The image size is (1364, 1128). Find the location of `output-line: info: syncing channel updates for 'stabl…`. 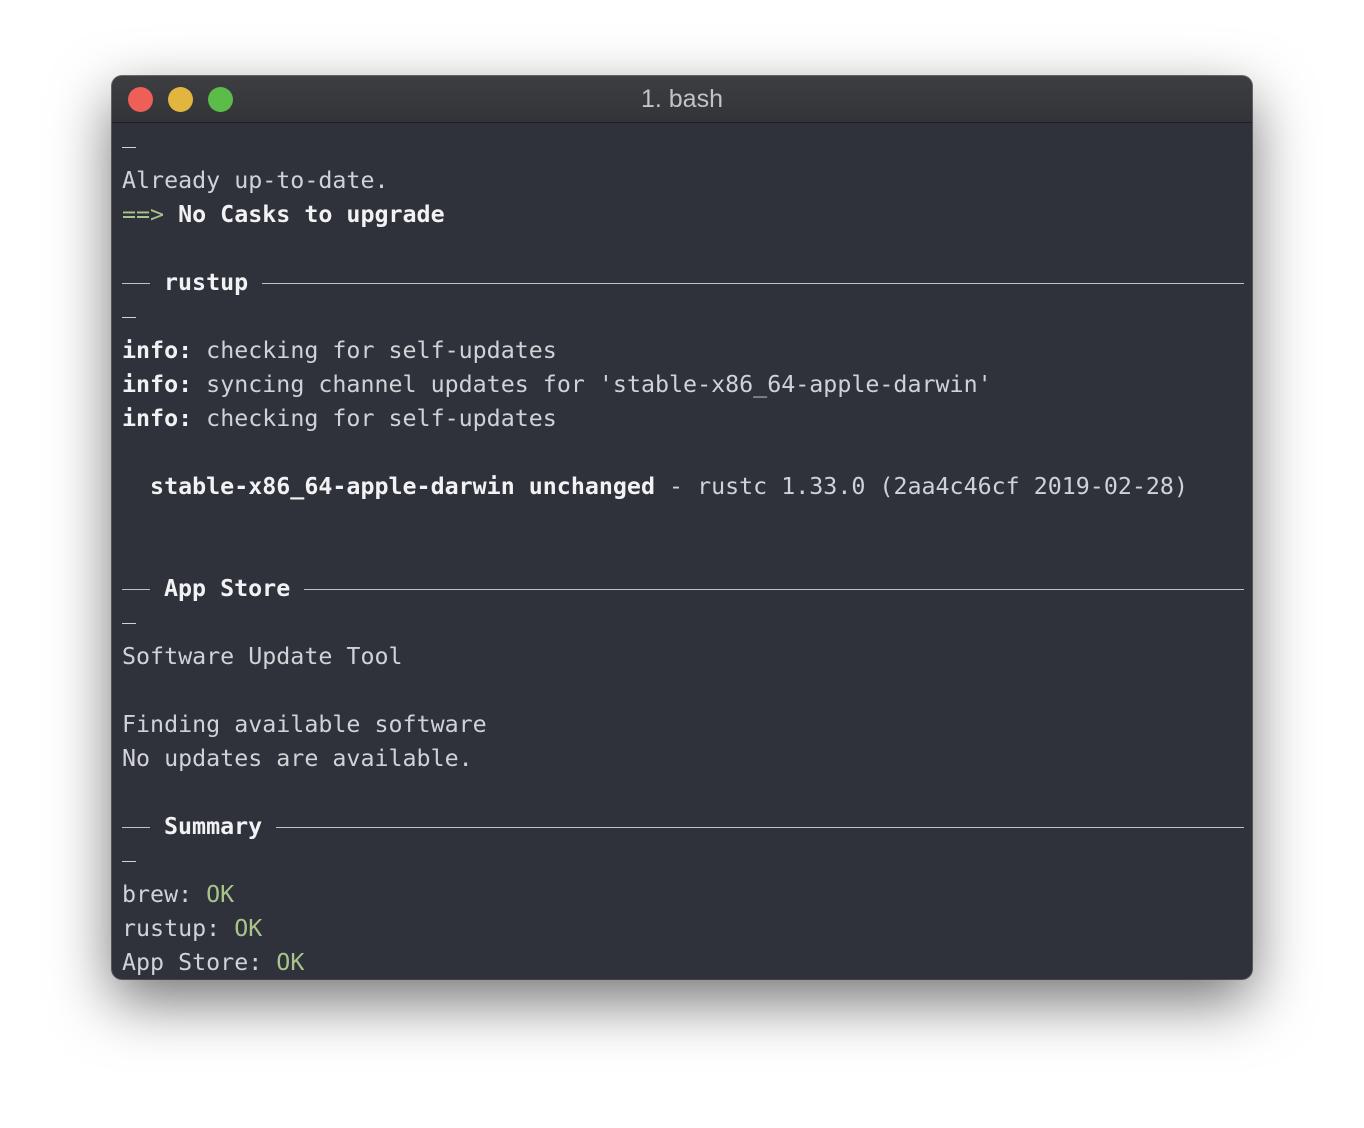

output-line: info: syncing channel updates for 'stabl… is located at coordinates (683, 385).